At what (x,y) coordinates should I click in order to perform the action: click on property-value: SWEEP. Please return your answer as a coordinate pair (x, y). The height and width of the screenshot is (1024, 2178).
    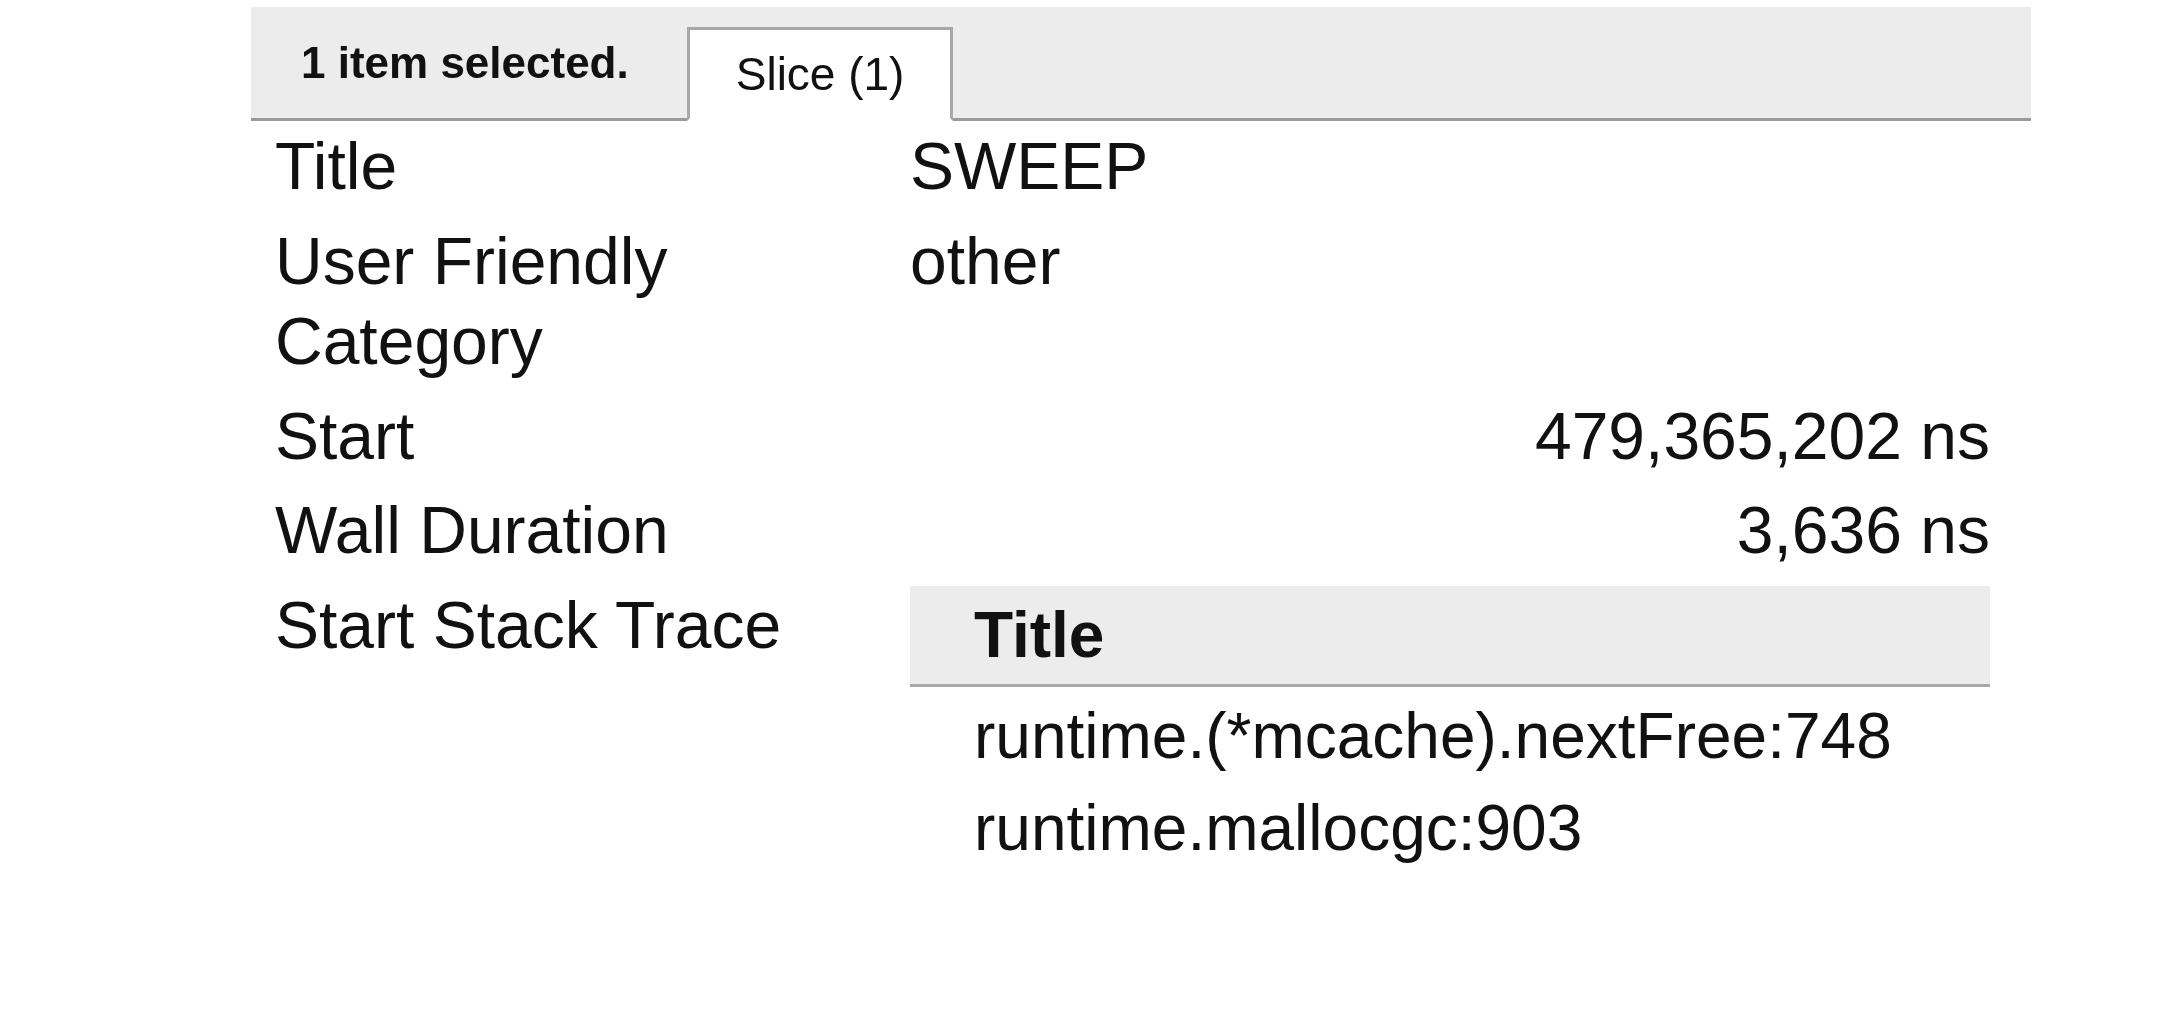
    Looking at the image, I should click on (1030, 166).